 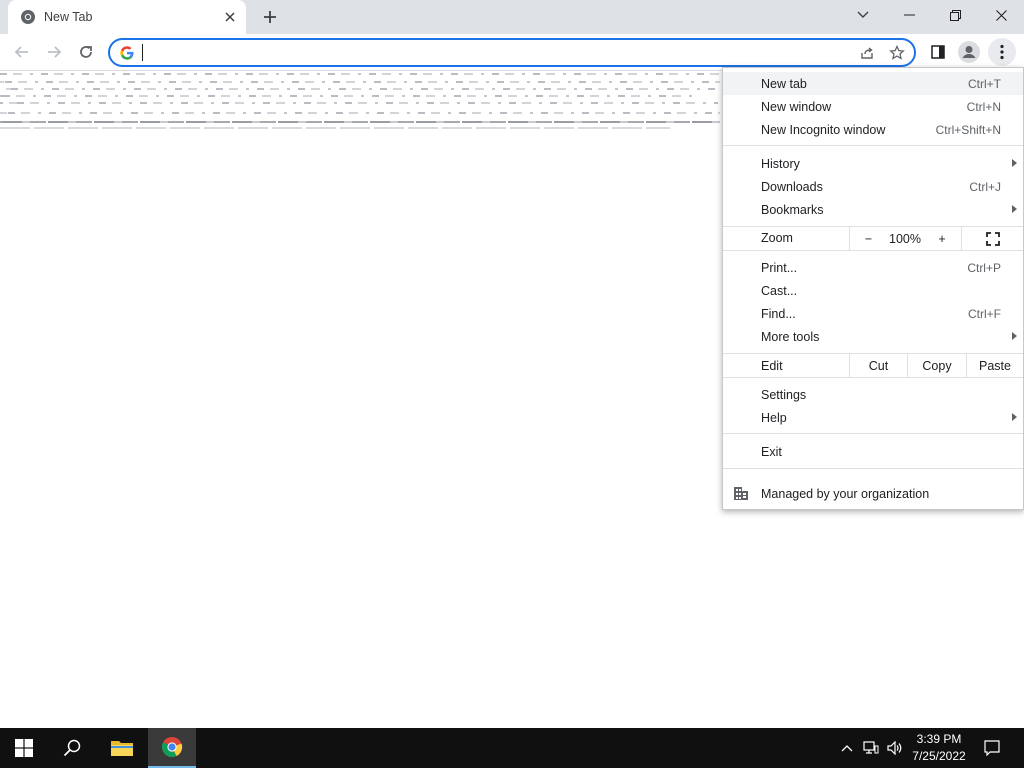 What do you see at coordinates (127, 17) in the screenshot?
I see `tab-new-tab: New Tab` at bounding box center [127, 17].